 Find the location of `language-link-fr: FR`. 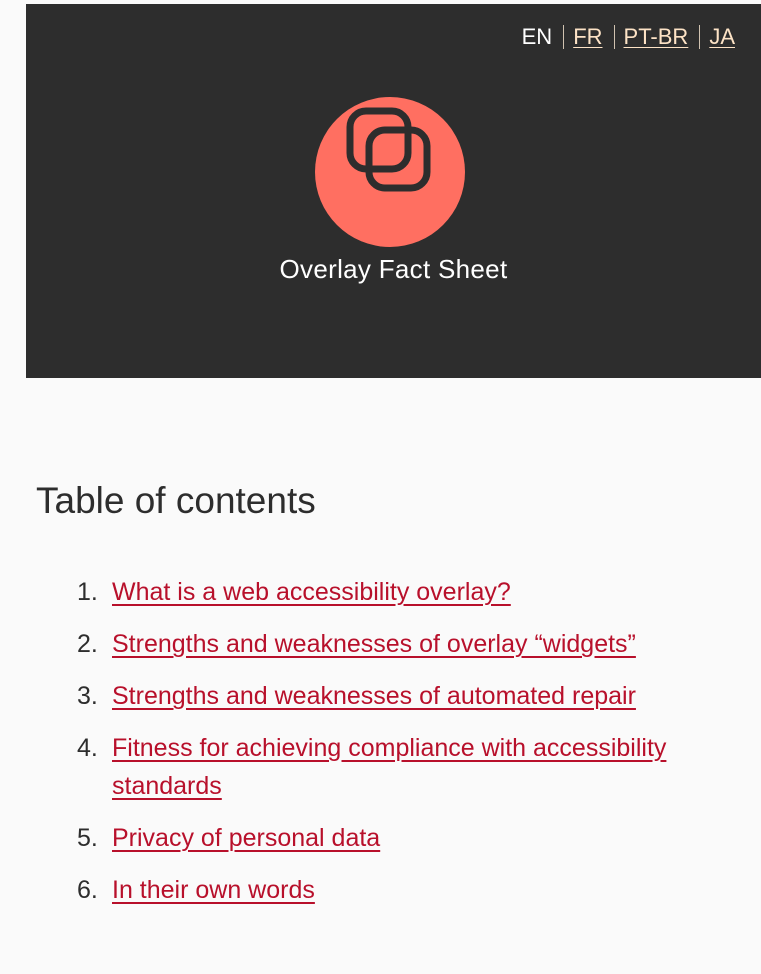

language-link-fr: FR is located at coordinates (587, 37).